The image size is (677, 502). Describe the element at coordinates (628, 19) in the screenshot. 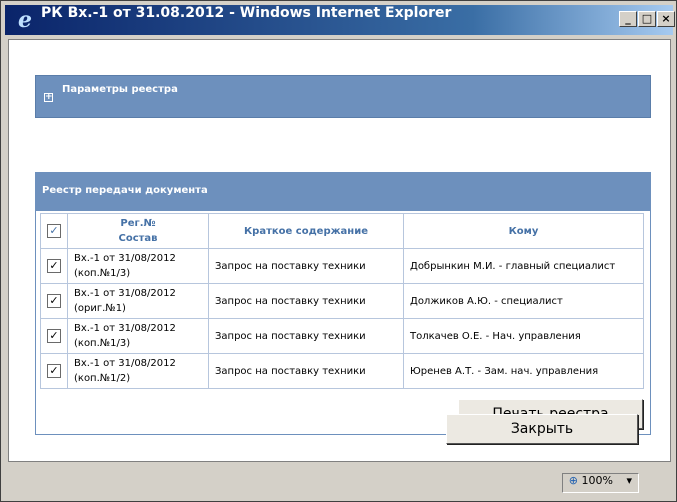

I see `minimize-button: _` at that location.